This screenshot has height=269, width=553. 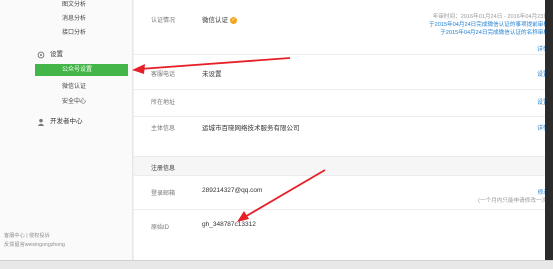 I want to click on sidebar-section-developer: 开发者中心, so click(x=66, y=122).